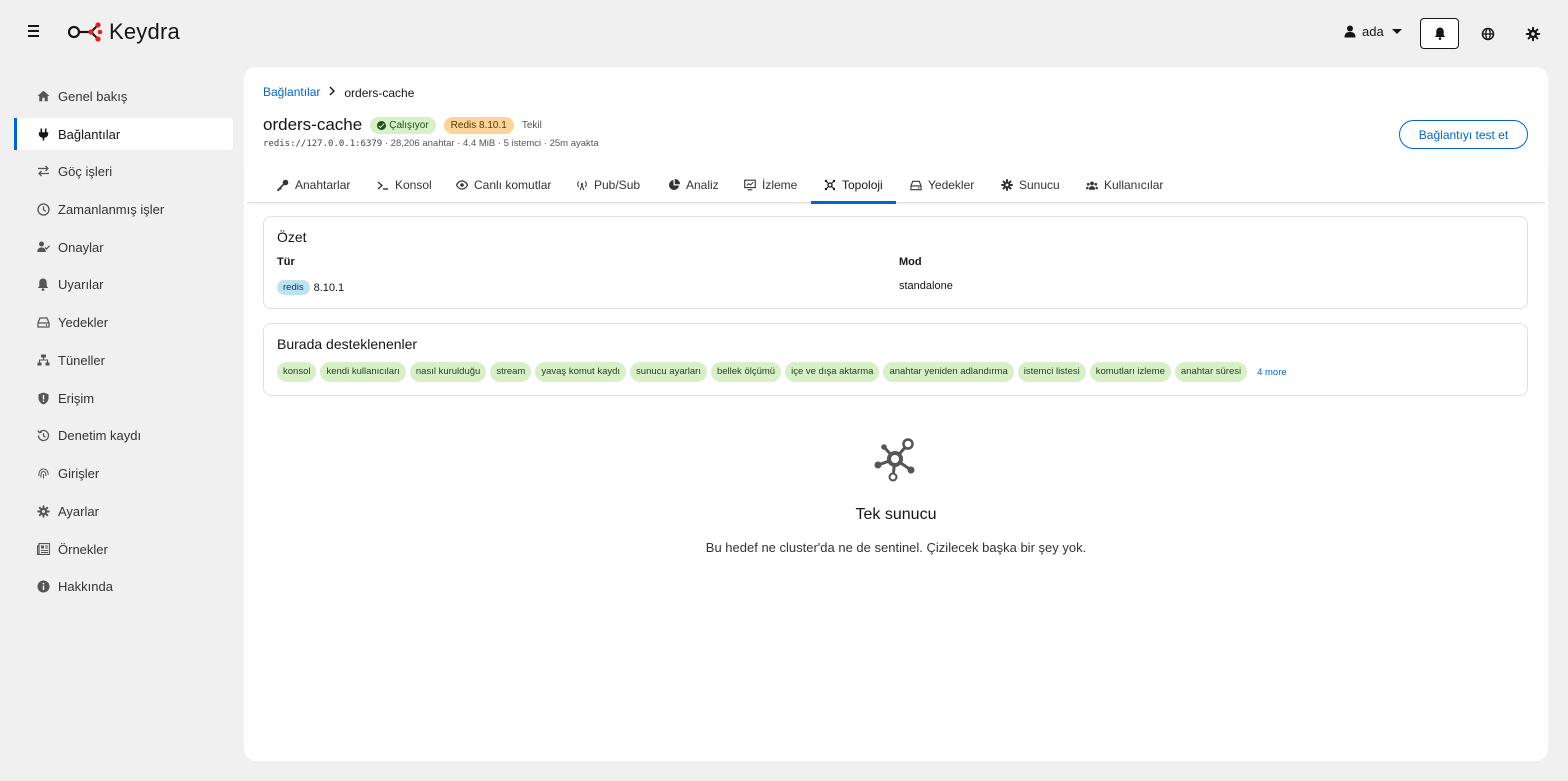  Describe the element at coordinates (379, 92) in the screenshot. I see `breadcrumb-current: orders-cache` at that location.